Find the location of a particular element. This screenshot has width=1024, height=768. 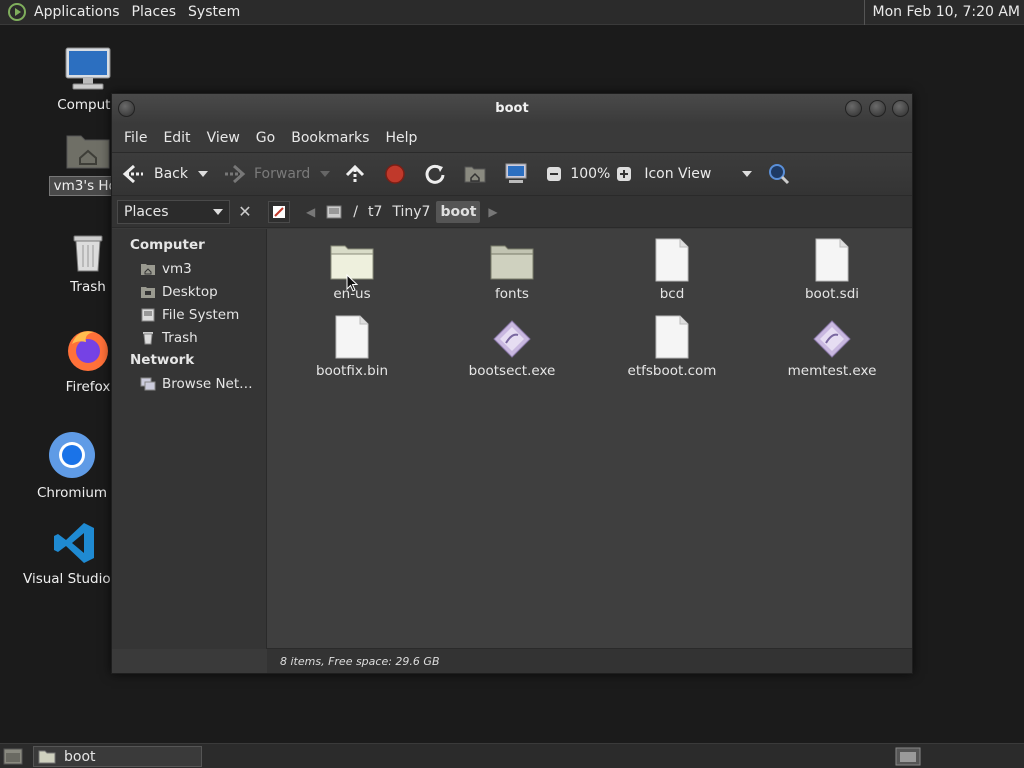

file-item-bootsect-exe: bootsect.exe is located at coordinates (512, 347).